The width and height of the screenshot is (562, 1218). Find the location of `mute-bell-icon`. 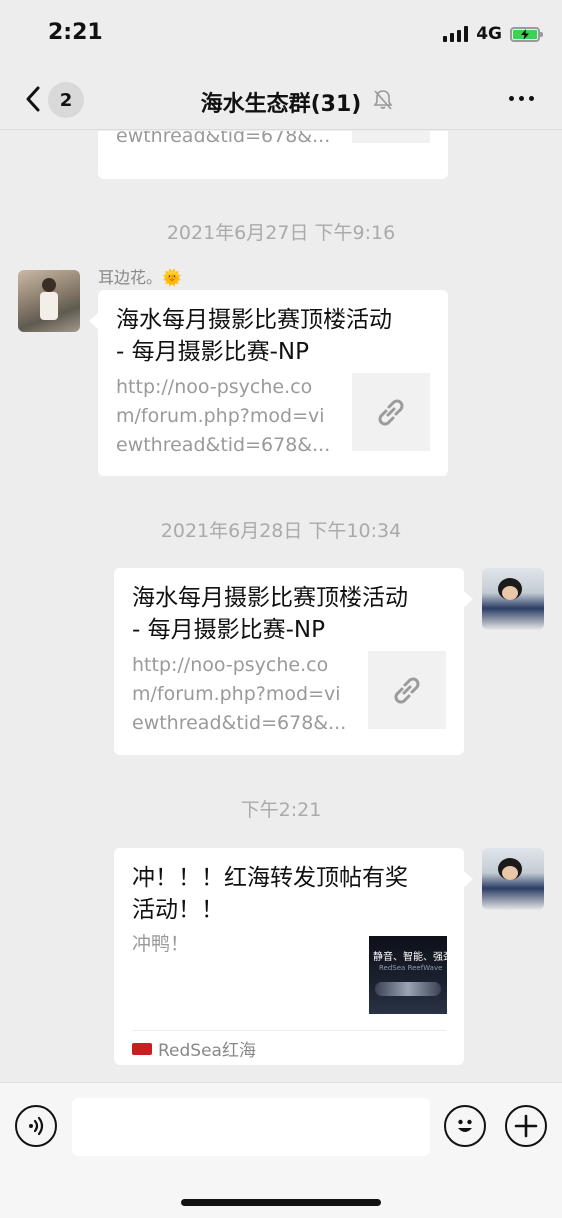

mute-bell-icon is located at coordinates (383, 102).